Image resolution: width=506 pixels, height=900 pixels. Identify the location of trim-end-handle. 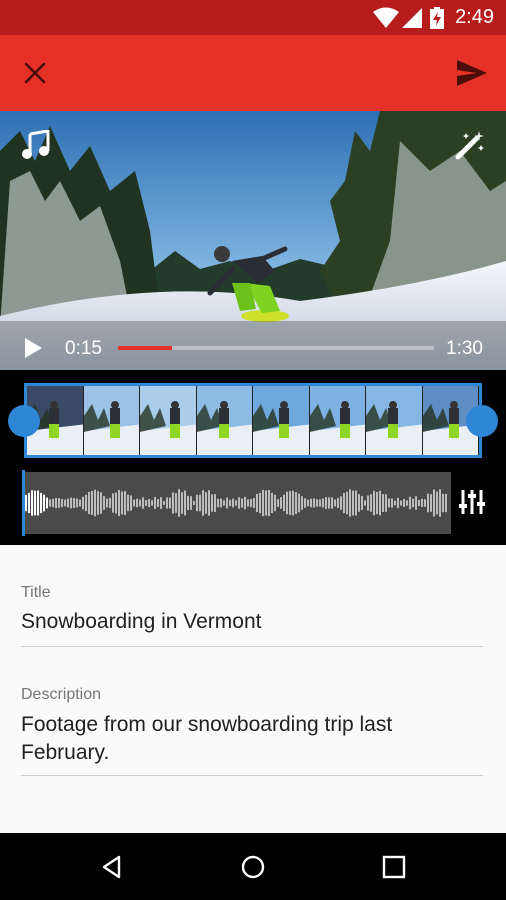
(482, 421).